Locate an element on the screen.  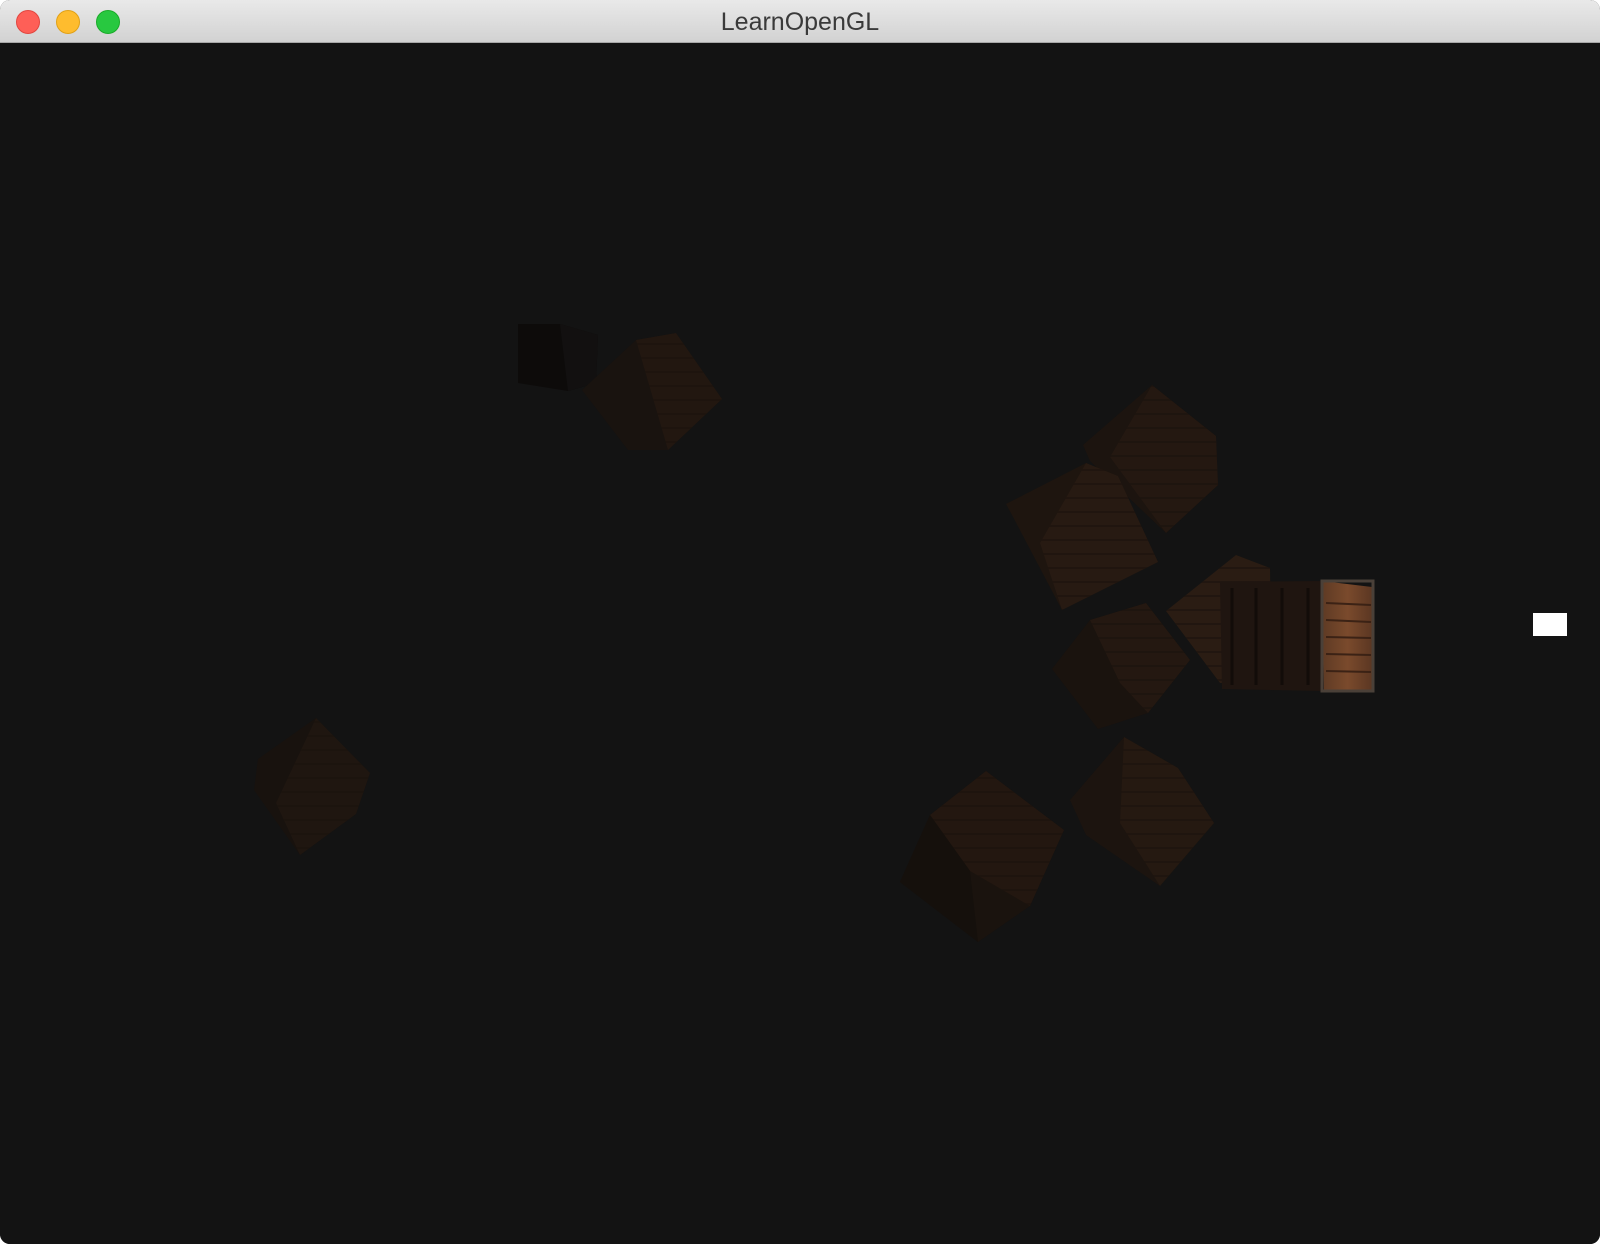
lit-crate is located at coordinates (1297, 636).